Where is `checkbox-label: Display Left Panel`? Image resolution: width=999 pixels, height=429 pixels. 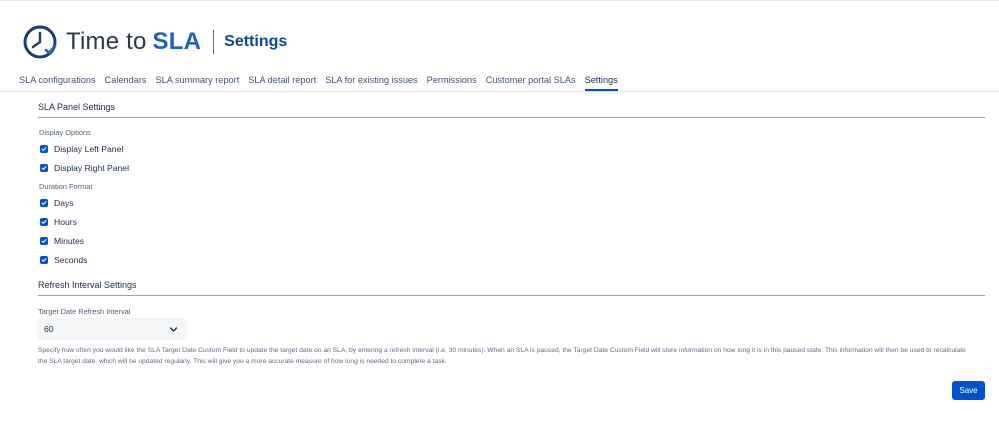 checkbox-label: Display Left Panel is located at coordinates (89, 149).